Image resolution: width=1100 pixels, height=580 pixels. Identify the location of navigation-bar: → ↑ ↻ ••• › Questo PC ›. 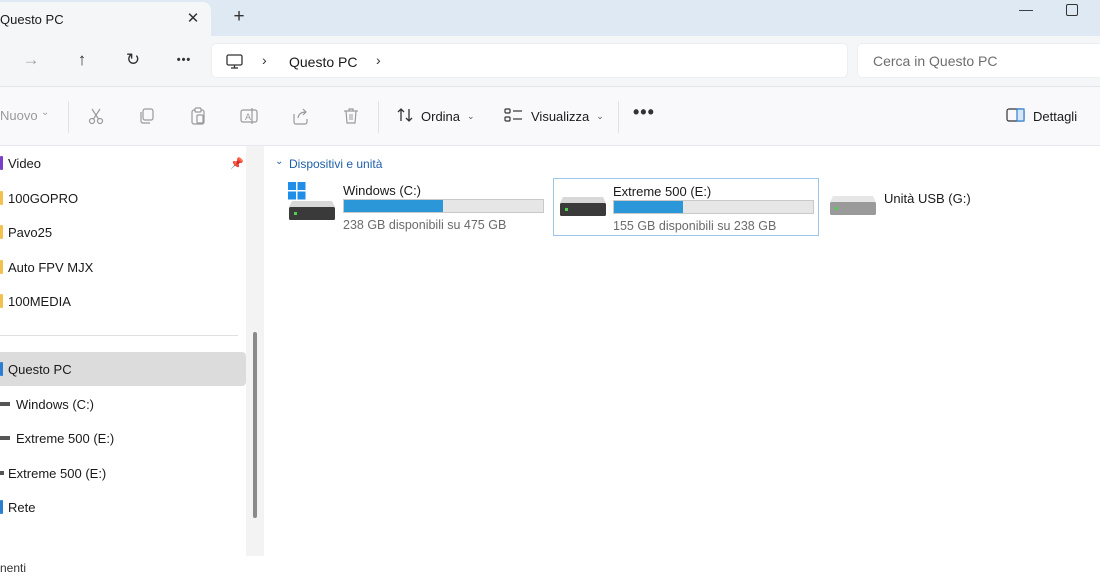
(550, 61).